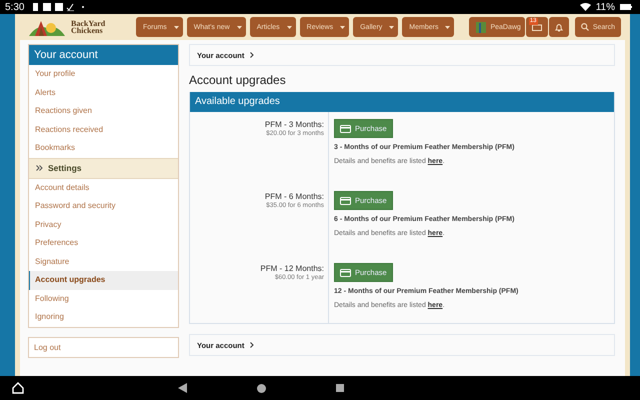  Describe the element at coordinates (103, 74) in the screenshot. I see `menu-item: Your profile` at that location.